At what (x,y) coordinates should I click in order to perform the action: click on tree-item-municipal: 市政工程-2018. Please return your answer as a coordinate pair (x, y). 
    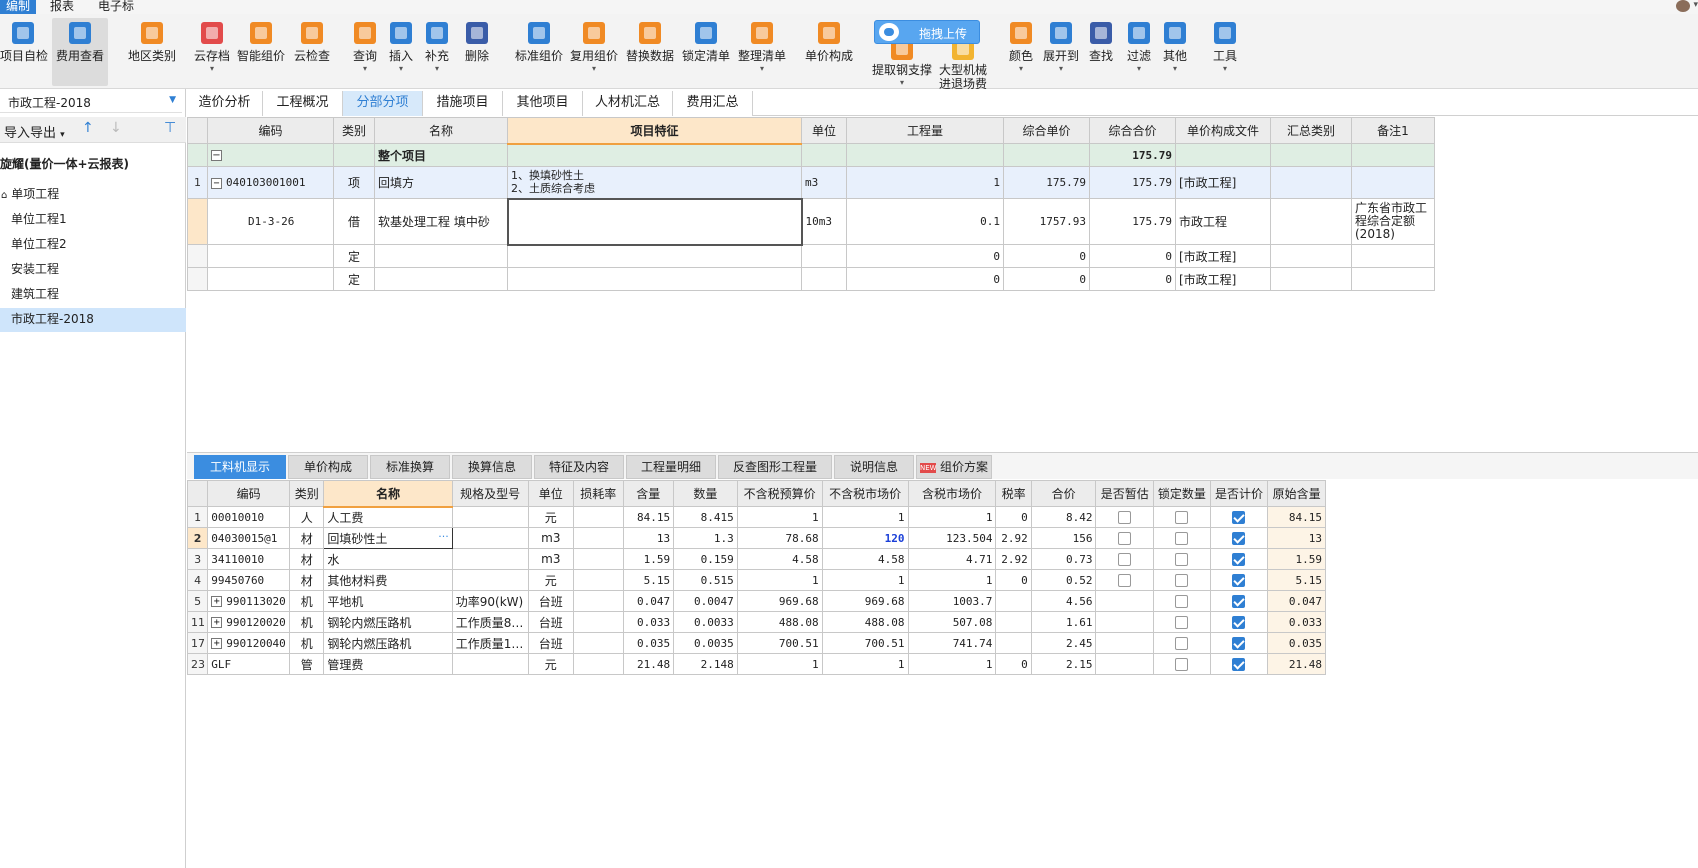
    Looking at the image, I should click on (93, 320).